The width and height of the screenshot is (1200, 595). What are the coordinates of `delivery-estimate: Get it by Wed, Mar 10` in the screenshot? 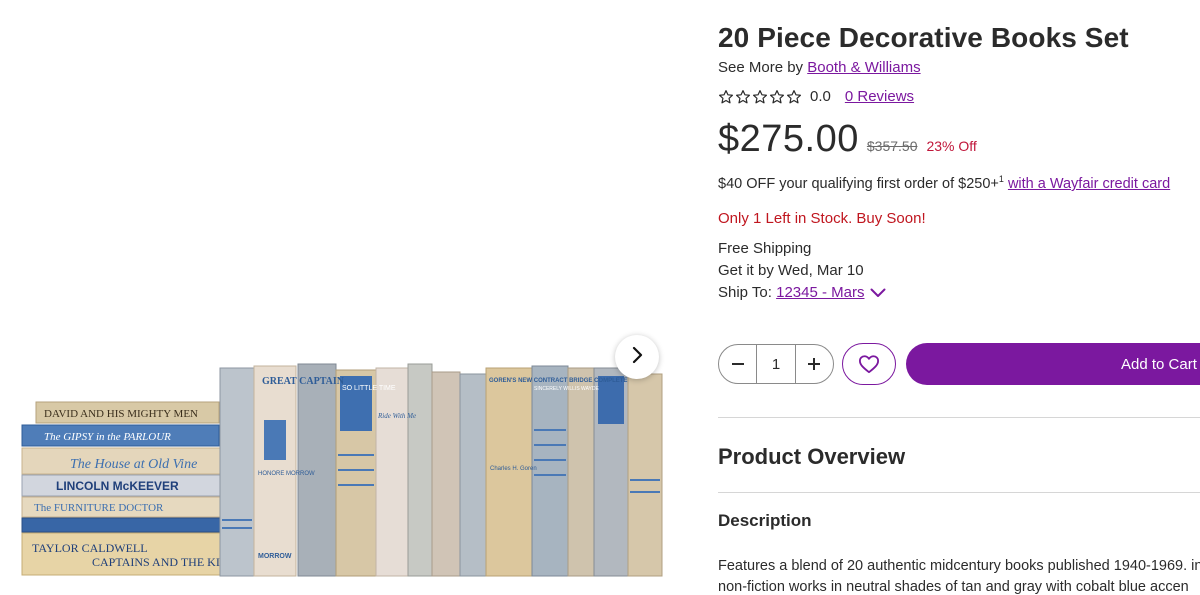 It's located at (791, 270).